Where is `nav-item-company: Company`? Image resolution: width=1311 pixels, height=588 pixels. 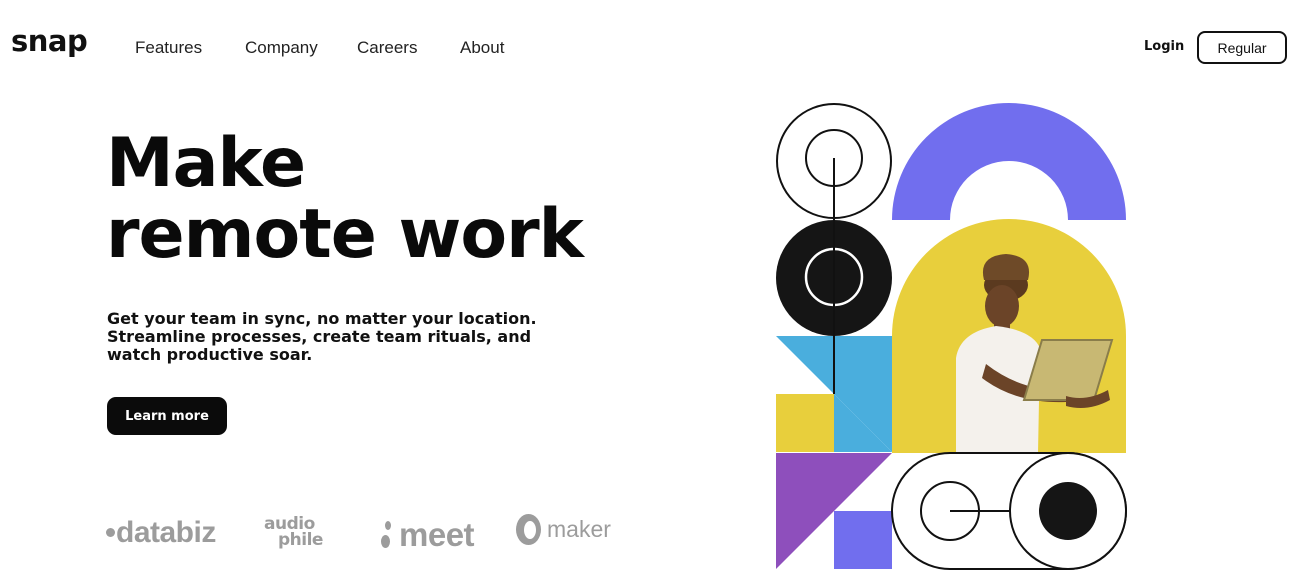
nav-item-company: Company is located at coordinates (281, 48).